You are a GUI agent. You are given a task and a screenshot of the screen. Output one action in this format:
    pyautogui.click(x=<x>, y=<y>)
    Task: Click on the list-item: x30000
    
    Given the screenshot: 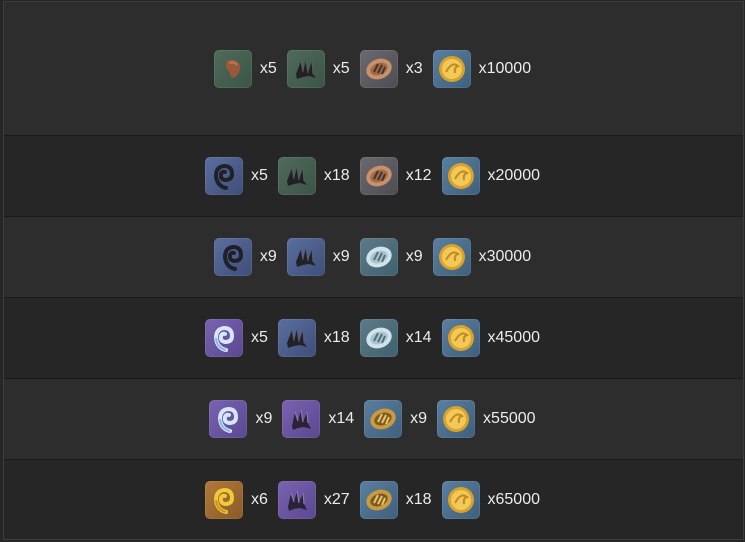 What is the action you would take?
    pyautogui.click(x=483, y=257)
    